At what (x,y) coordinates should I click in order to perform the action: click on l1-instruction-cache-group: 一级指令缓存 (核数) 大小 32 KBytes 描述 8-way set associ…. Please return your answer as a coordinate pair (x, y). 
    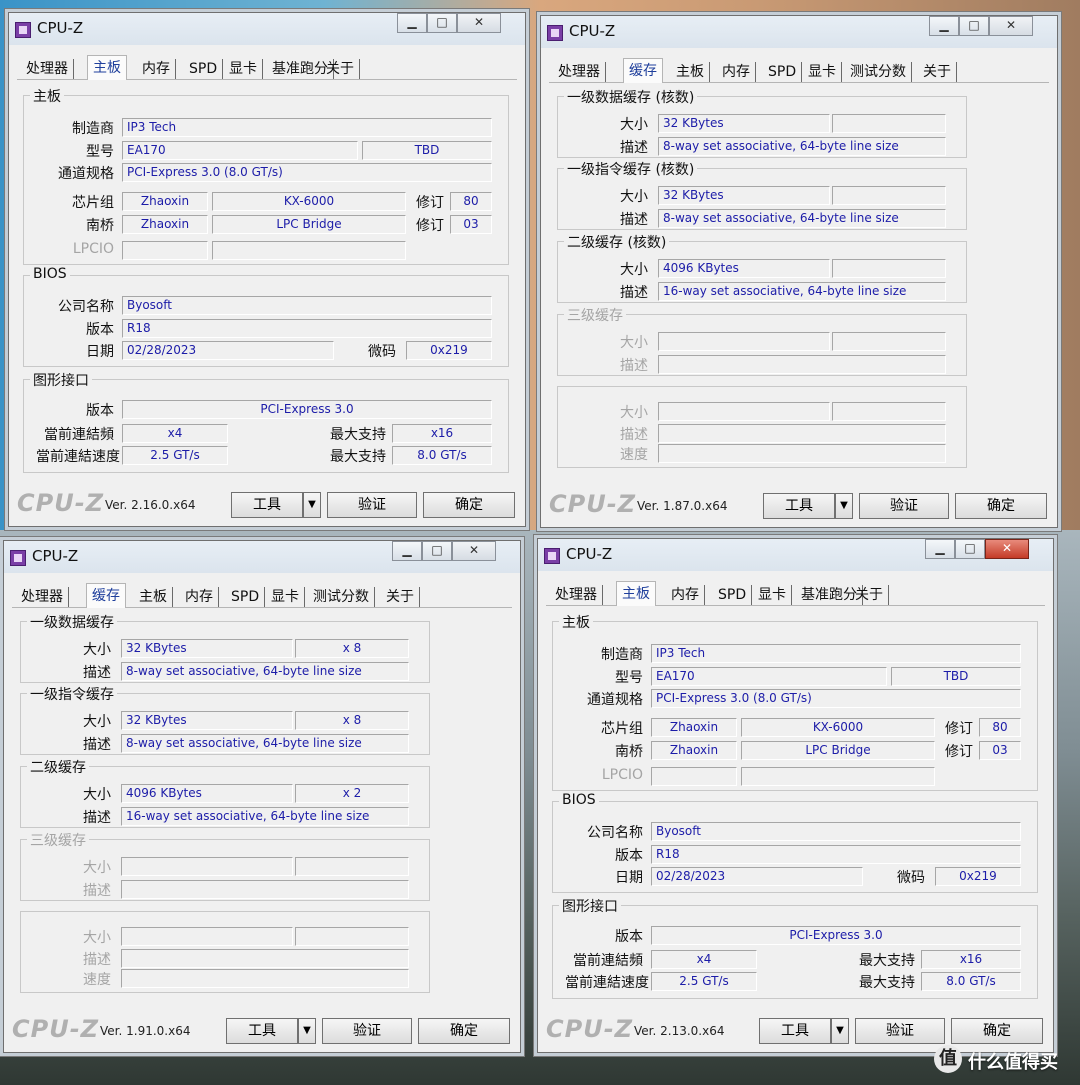
    Looking at the image, I should click on (762, 194).